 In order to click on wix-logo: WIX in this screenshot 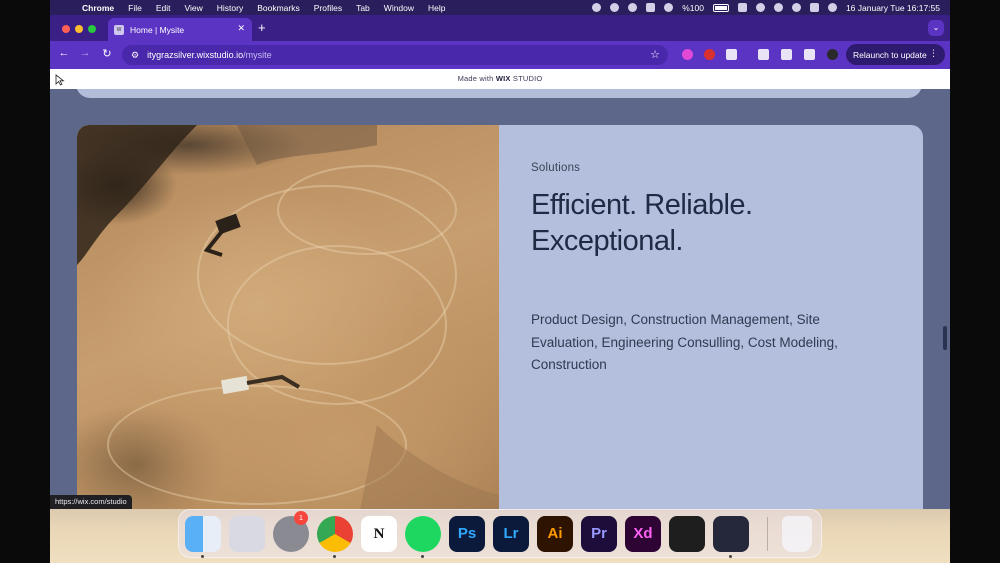, I will do `click(503, 78)`.